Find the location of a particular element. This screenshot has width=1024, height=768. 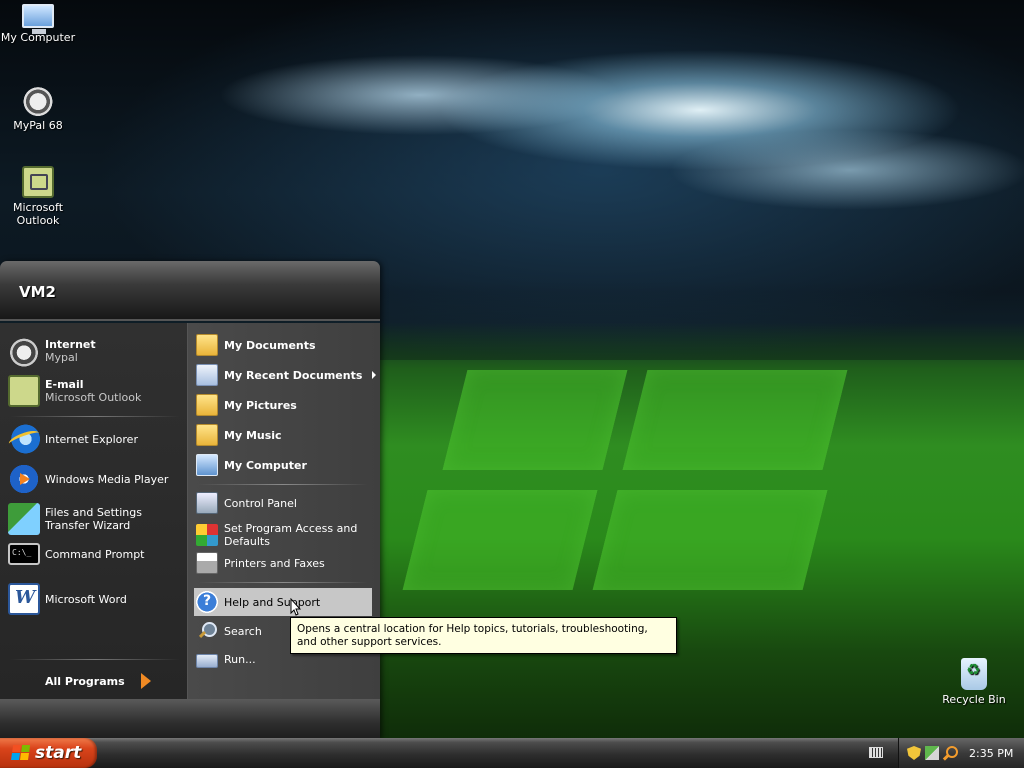

program-transfer-wizard: Files and Settings Transfer Wizard is located at coordinates (95, 519).